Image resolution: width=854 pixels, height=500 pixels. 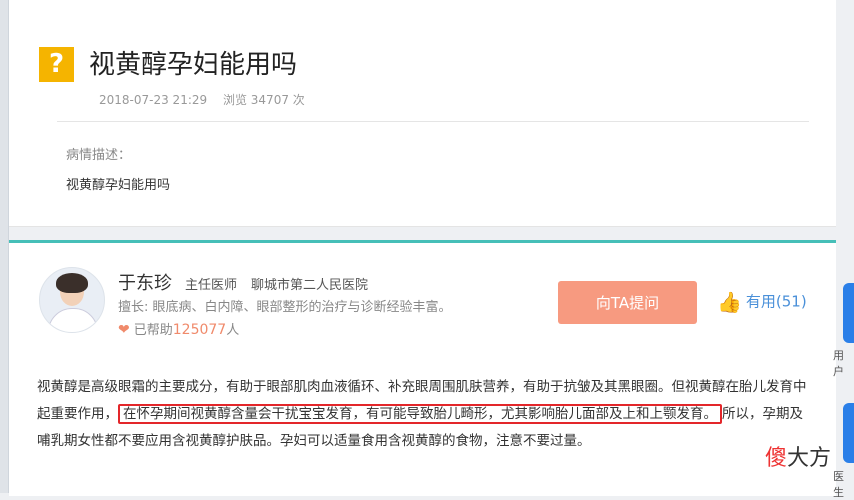 I want to click on question-date: 2018-07-23 21:29, so click(x=153, y=100).